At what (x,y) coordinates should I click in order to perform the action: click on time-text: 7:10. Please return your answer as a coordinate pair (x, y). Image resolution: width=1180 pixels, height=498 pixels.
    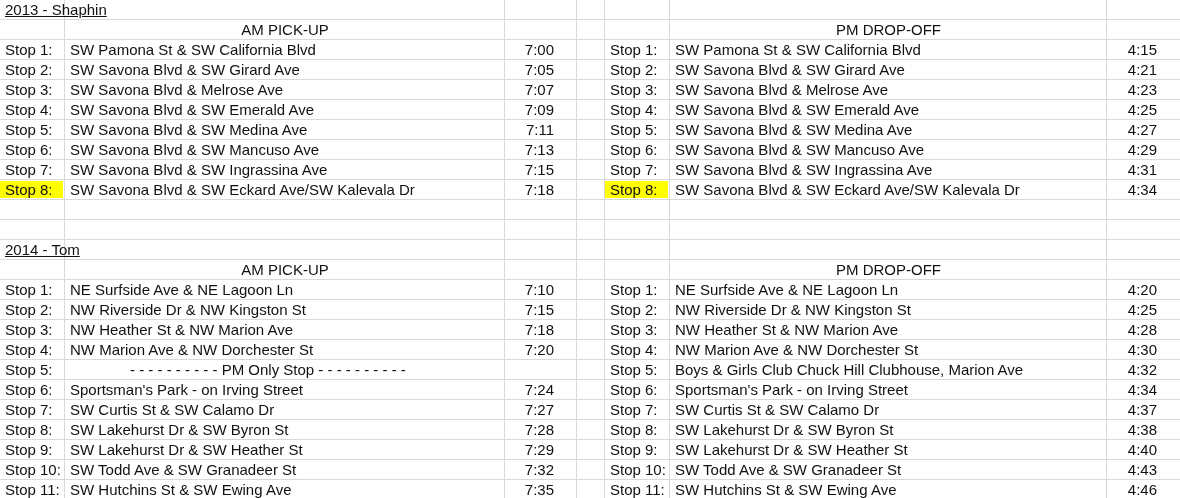
    Looking at the image, I should click on (539, 289).